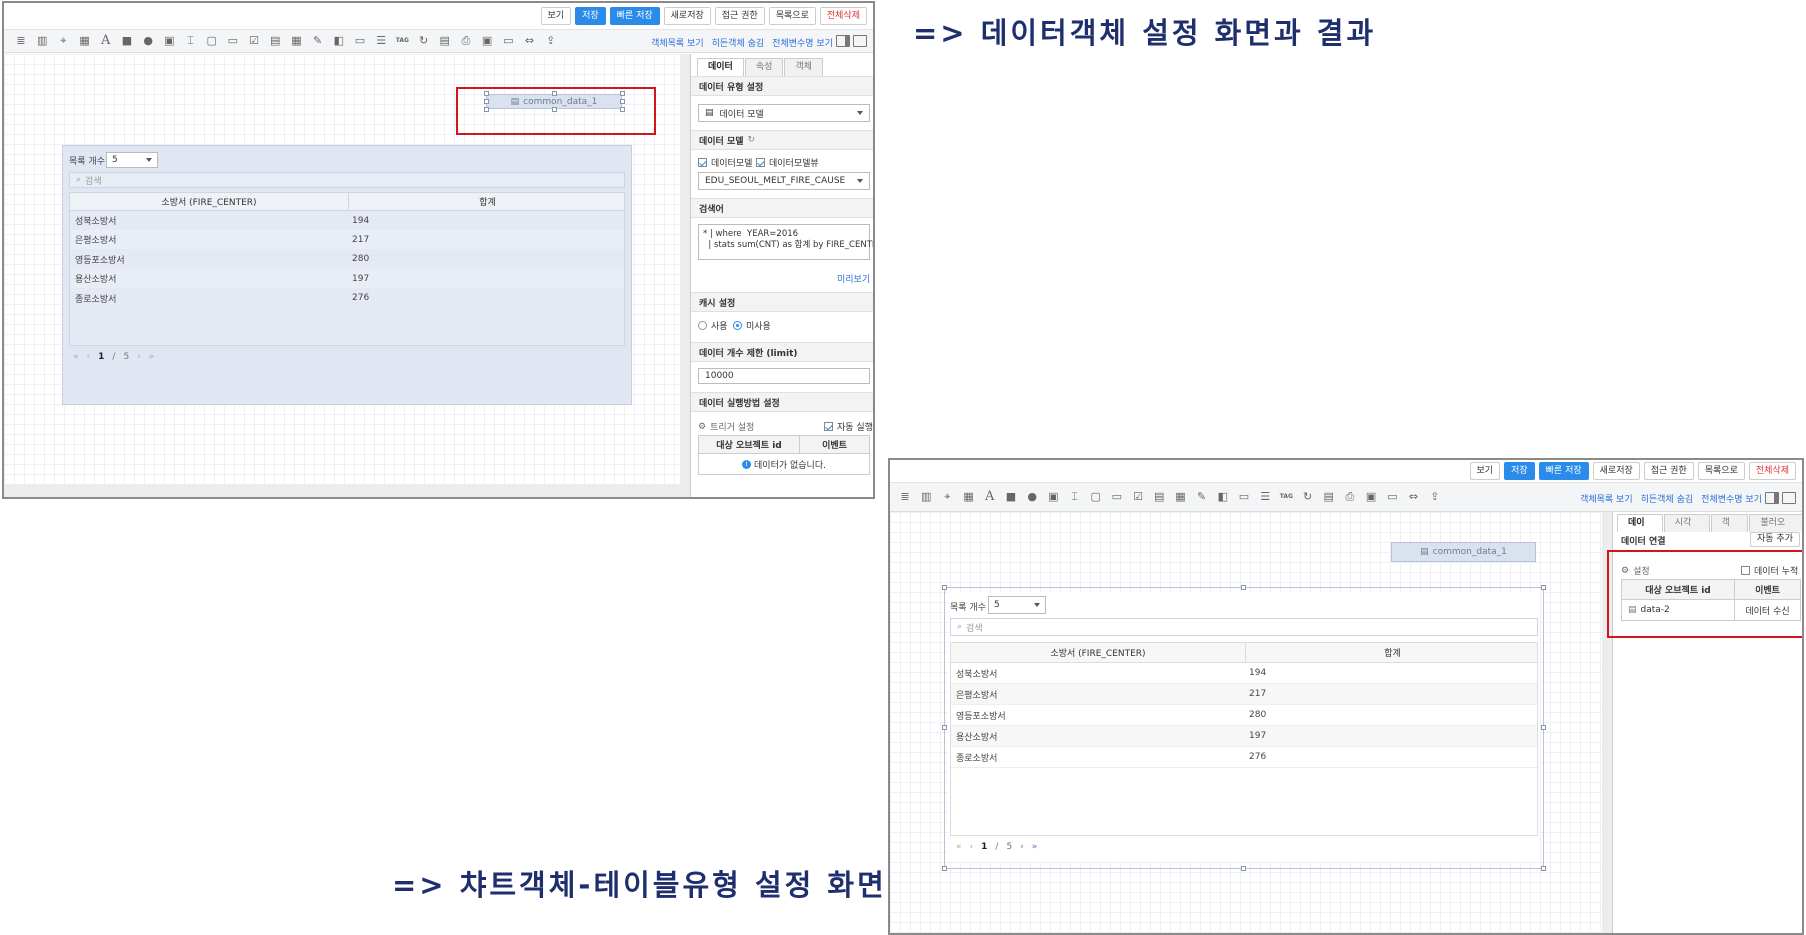 Image resolution: width=1806 pixels, height=935 pixels. Describe the element at coordinates (764, 67) in the screenshot. I see `tab-properties: 속성` at that location.